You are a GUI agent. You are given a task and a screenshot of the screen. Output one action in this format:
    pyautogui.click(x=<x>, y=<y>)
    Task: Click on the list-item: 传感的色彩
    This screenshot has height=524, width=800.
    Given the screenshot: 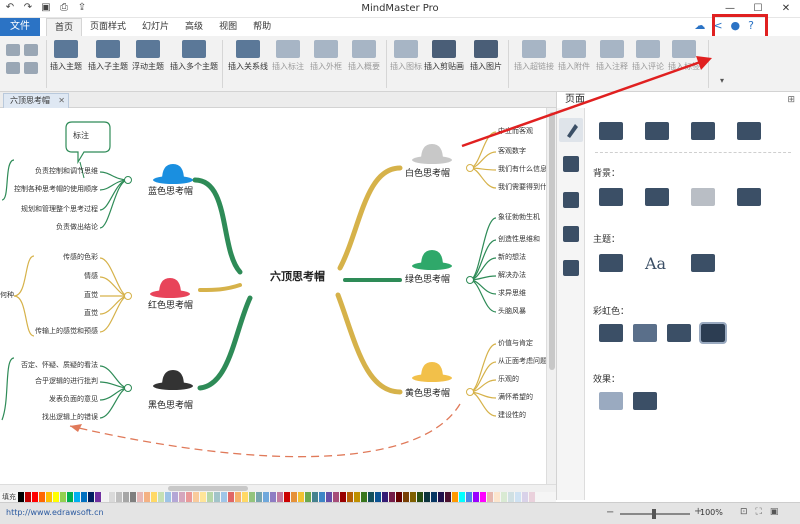 What is the action you would take?
    pyautogui.click(x=80, y=257)
    